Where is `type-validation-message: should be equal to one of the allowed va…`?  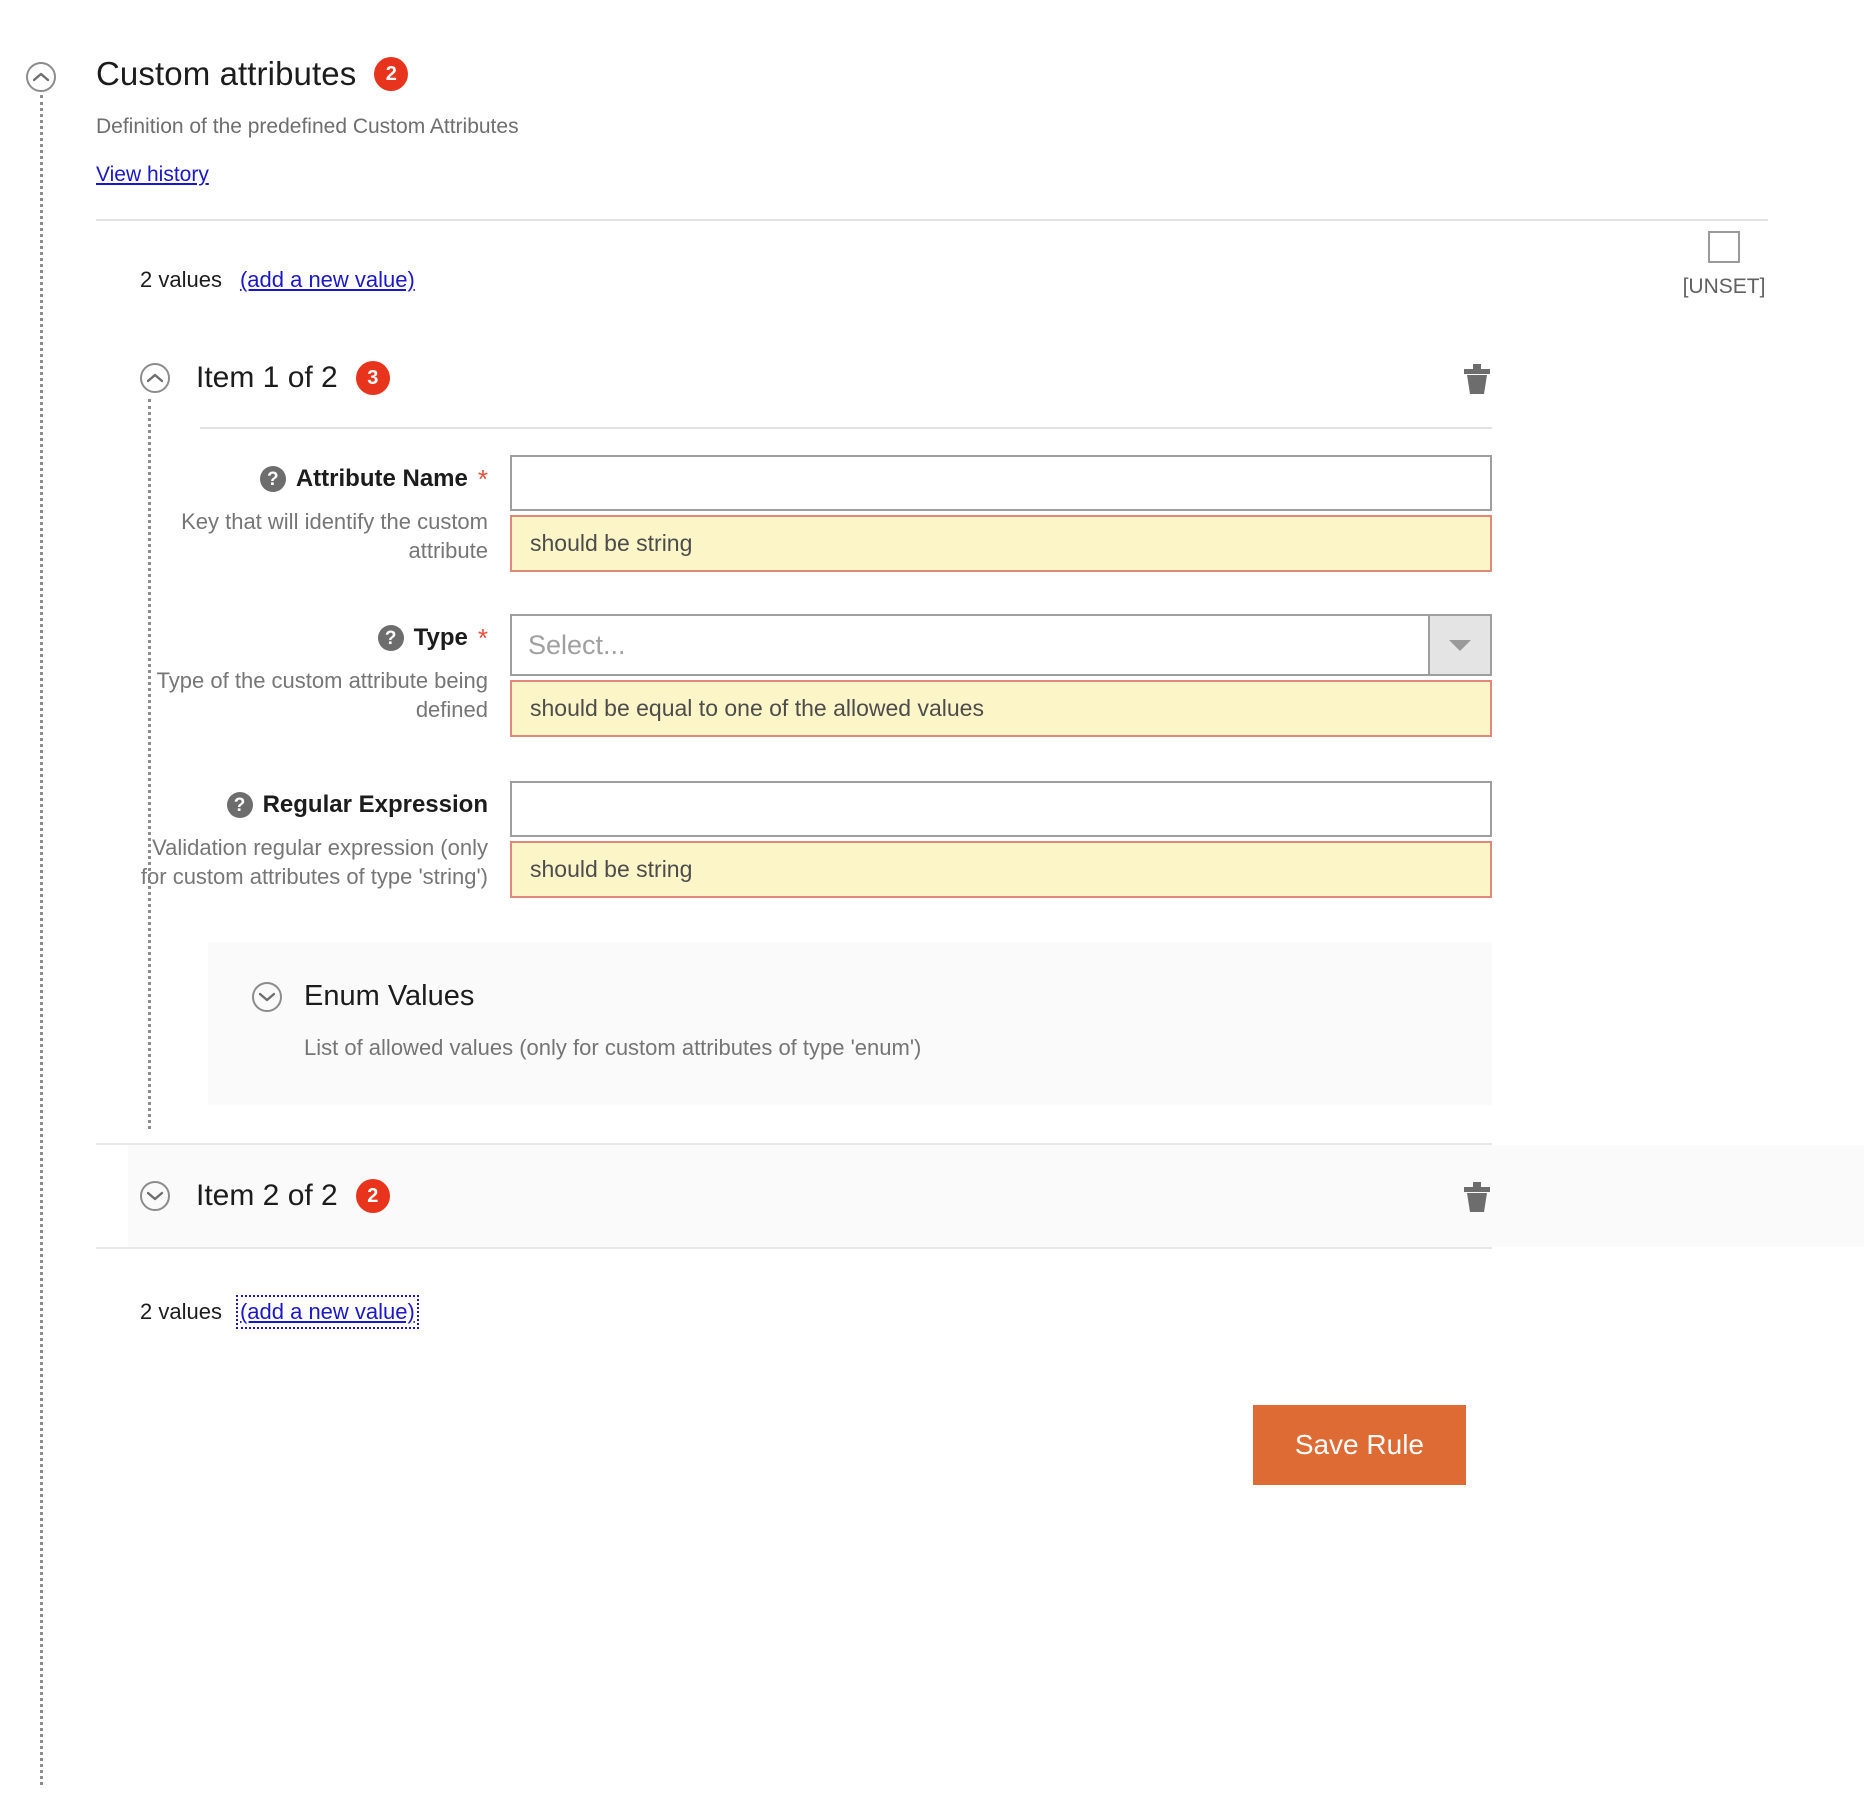
type-validation-message: should be equal to one of the allowed va… is located at coordinates (1001, 708).